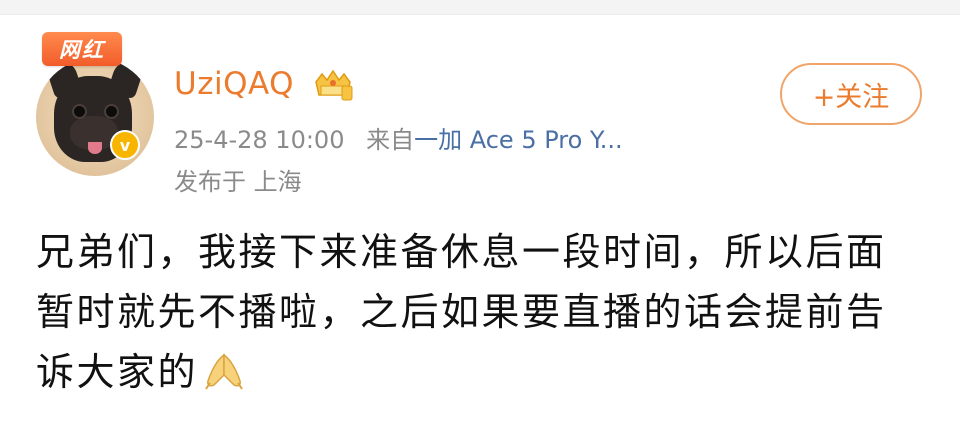 This screenshot has height=422, width=960. Describe the element at coordinates (480, 7) in the screenshot. I see `top-divider` at that location.